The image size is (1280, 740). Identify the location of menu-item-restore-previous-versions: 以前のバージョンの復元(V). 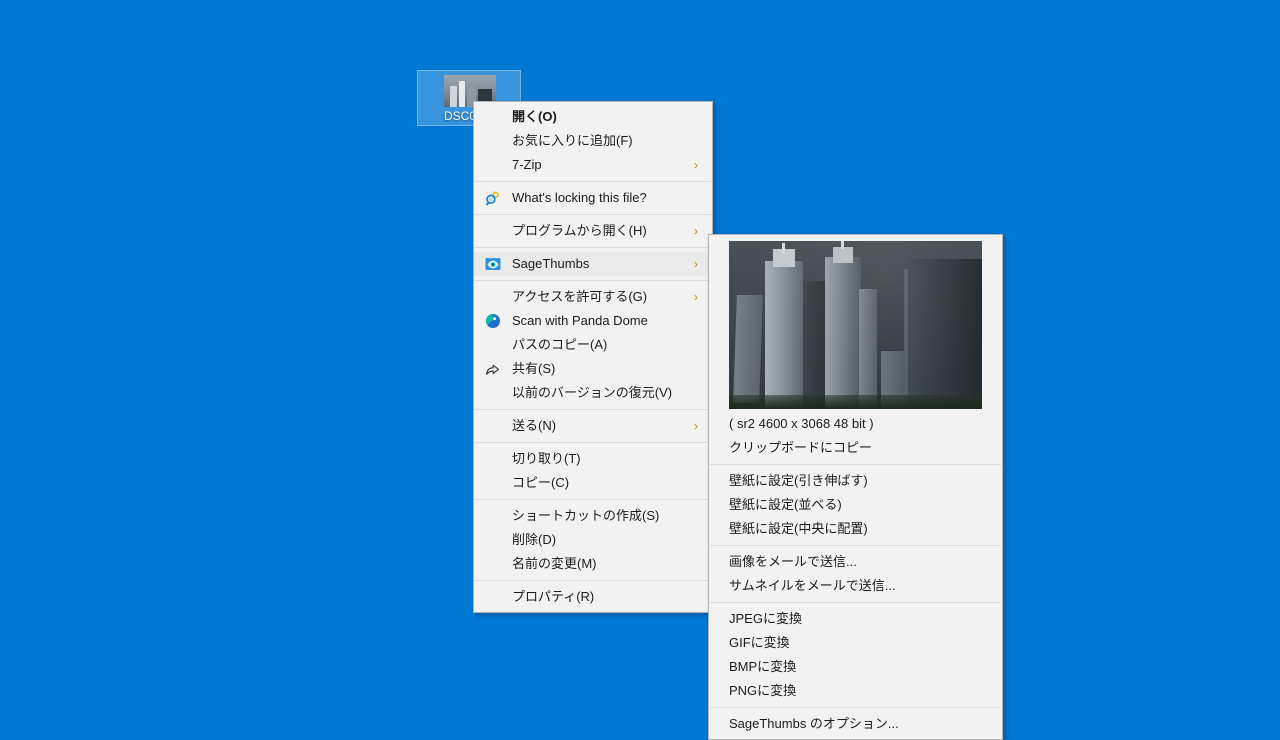
(593, 393).